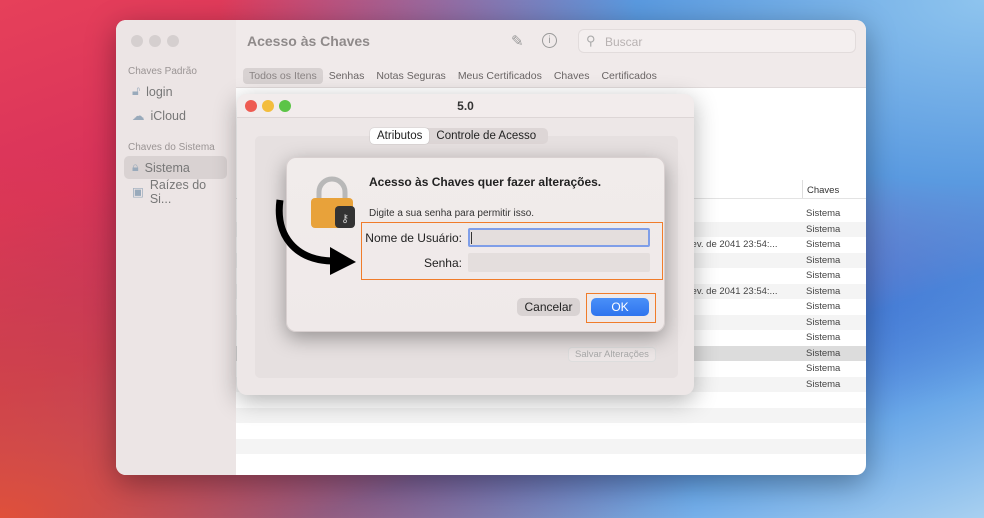 This screenshot has height=518, width=984. What do you see at coordinates (136, 91) in the screenshot?
I see `unlocked-icon: 🔓︎` at bounding box center [136, 91].